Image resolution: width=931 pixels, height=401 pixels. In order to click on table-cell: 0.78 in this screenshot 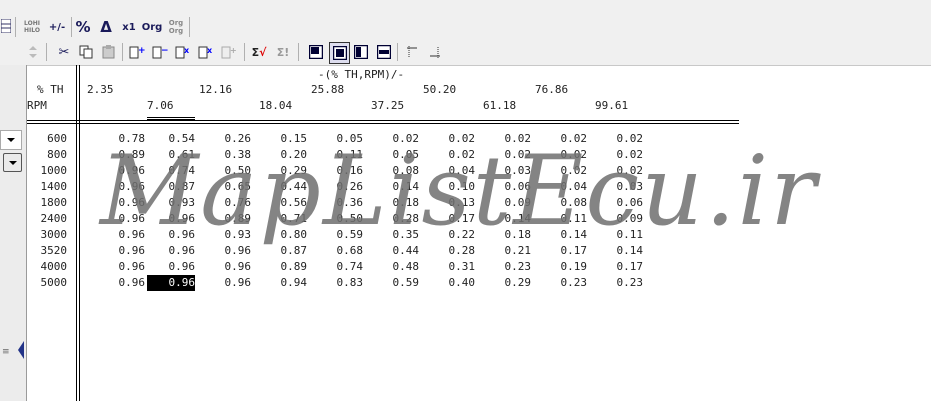, I will do `click(121, 139)`.